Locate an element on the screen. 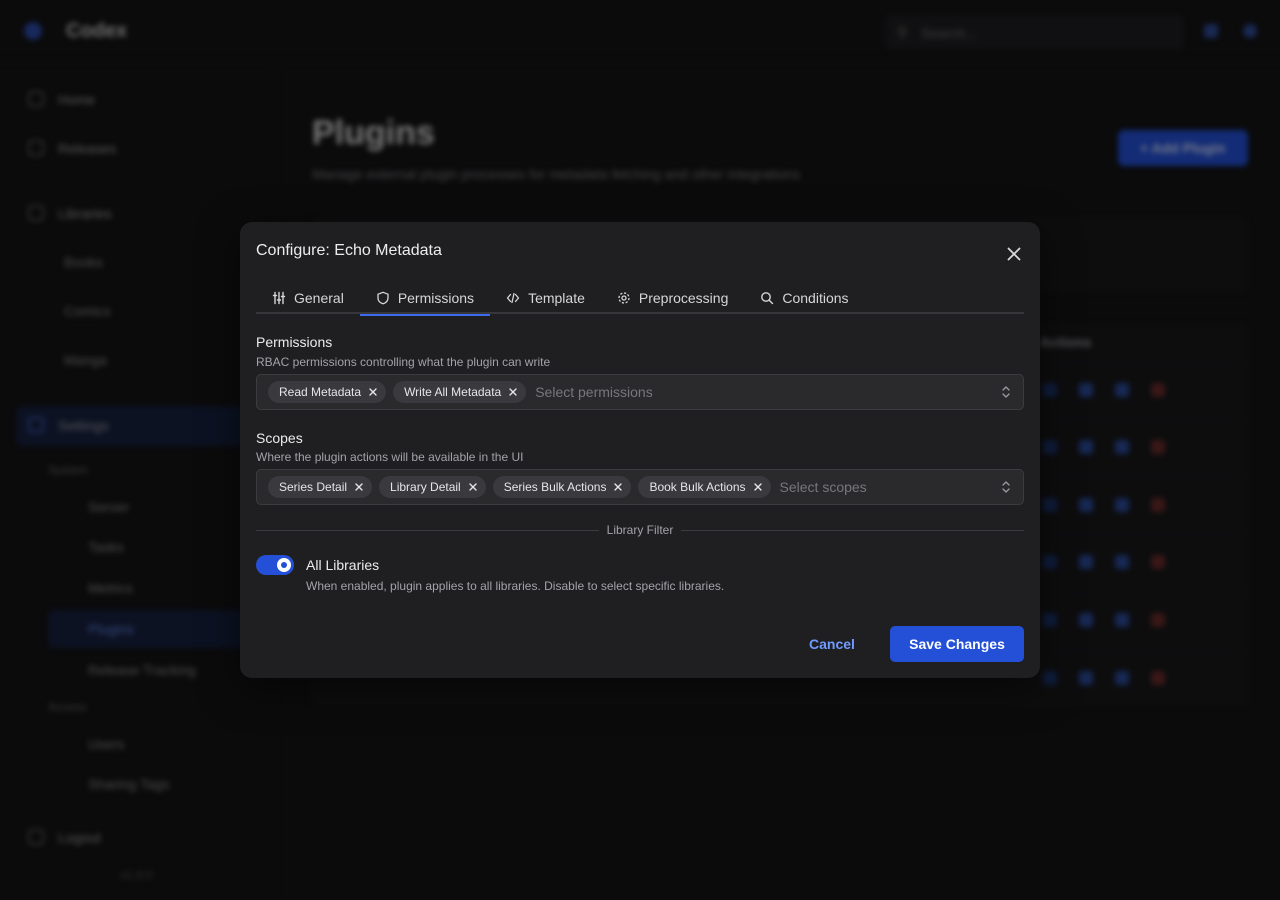  tab-template-label: Template is located at coordinates (556, 298).